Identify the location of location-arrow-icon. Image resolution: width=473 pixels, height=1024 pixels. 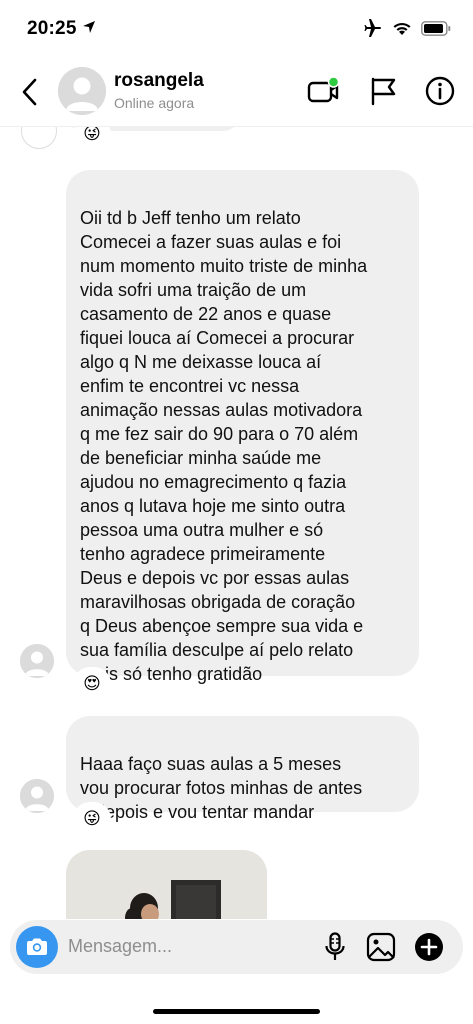
(89, 27).